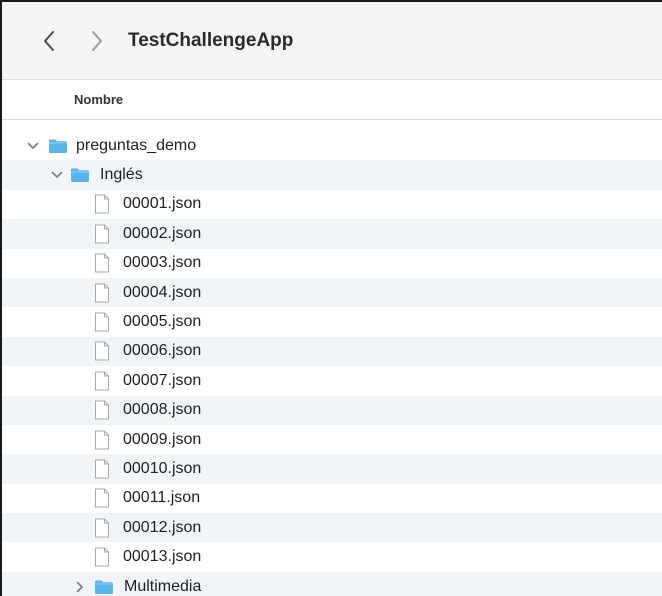 The image size is (662, 596). I want to click on file-row: 00013.json, so click(332, 556).